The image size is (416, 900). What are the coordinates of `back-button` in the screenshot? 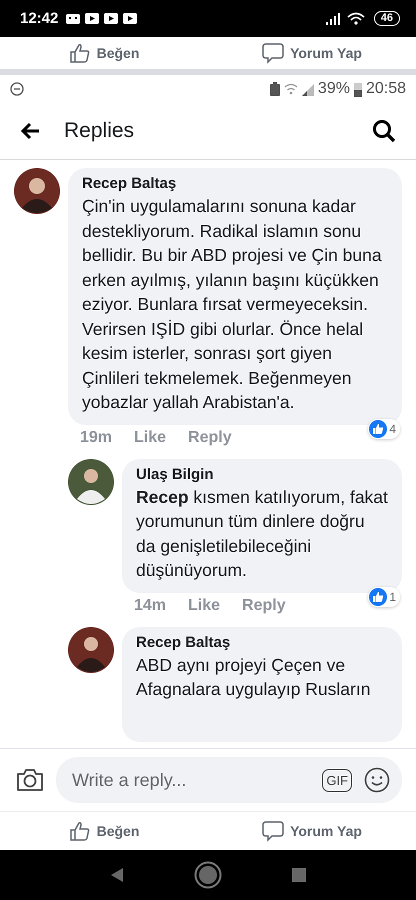 It's located at (30, 131).